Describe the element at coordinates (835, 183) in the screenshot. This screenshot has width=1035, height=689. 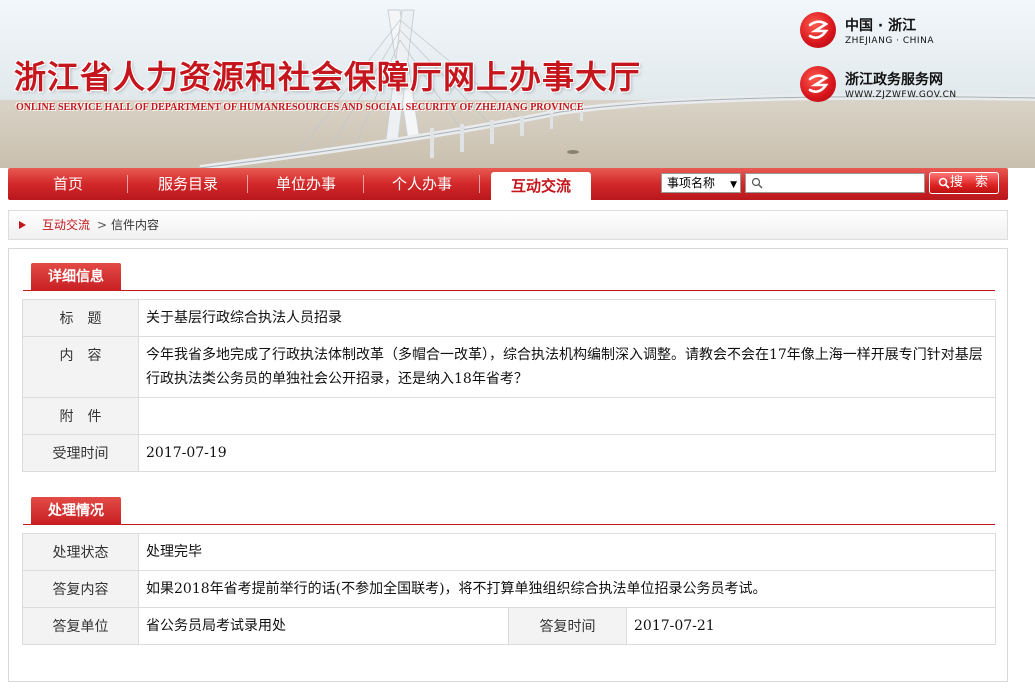
I see `search-input` at that location.